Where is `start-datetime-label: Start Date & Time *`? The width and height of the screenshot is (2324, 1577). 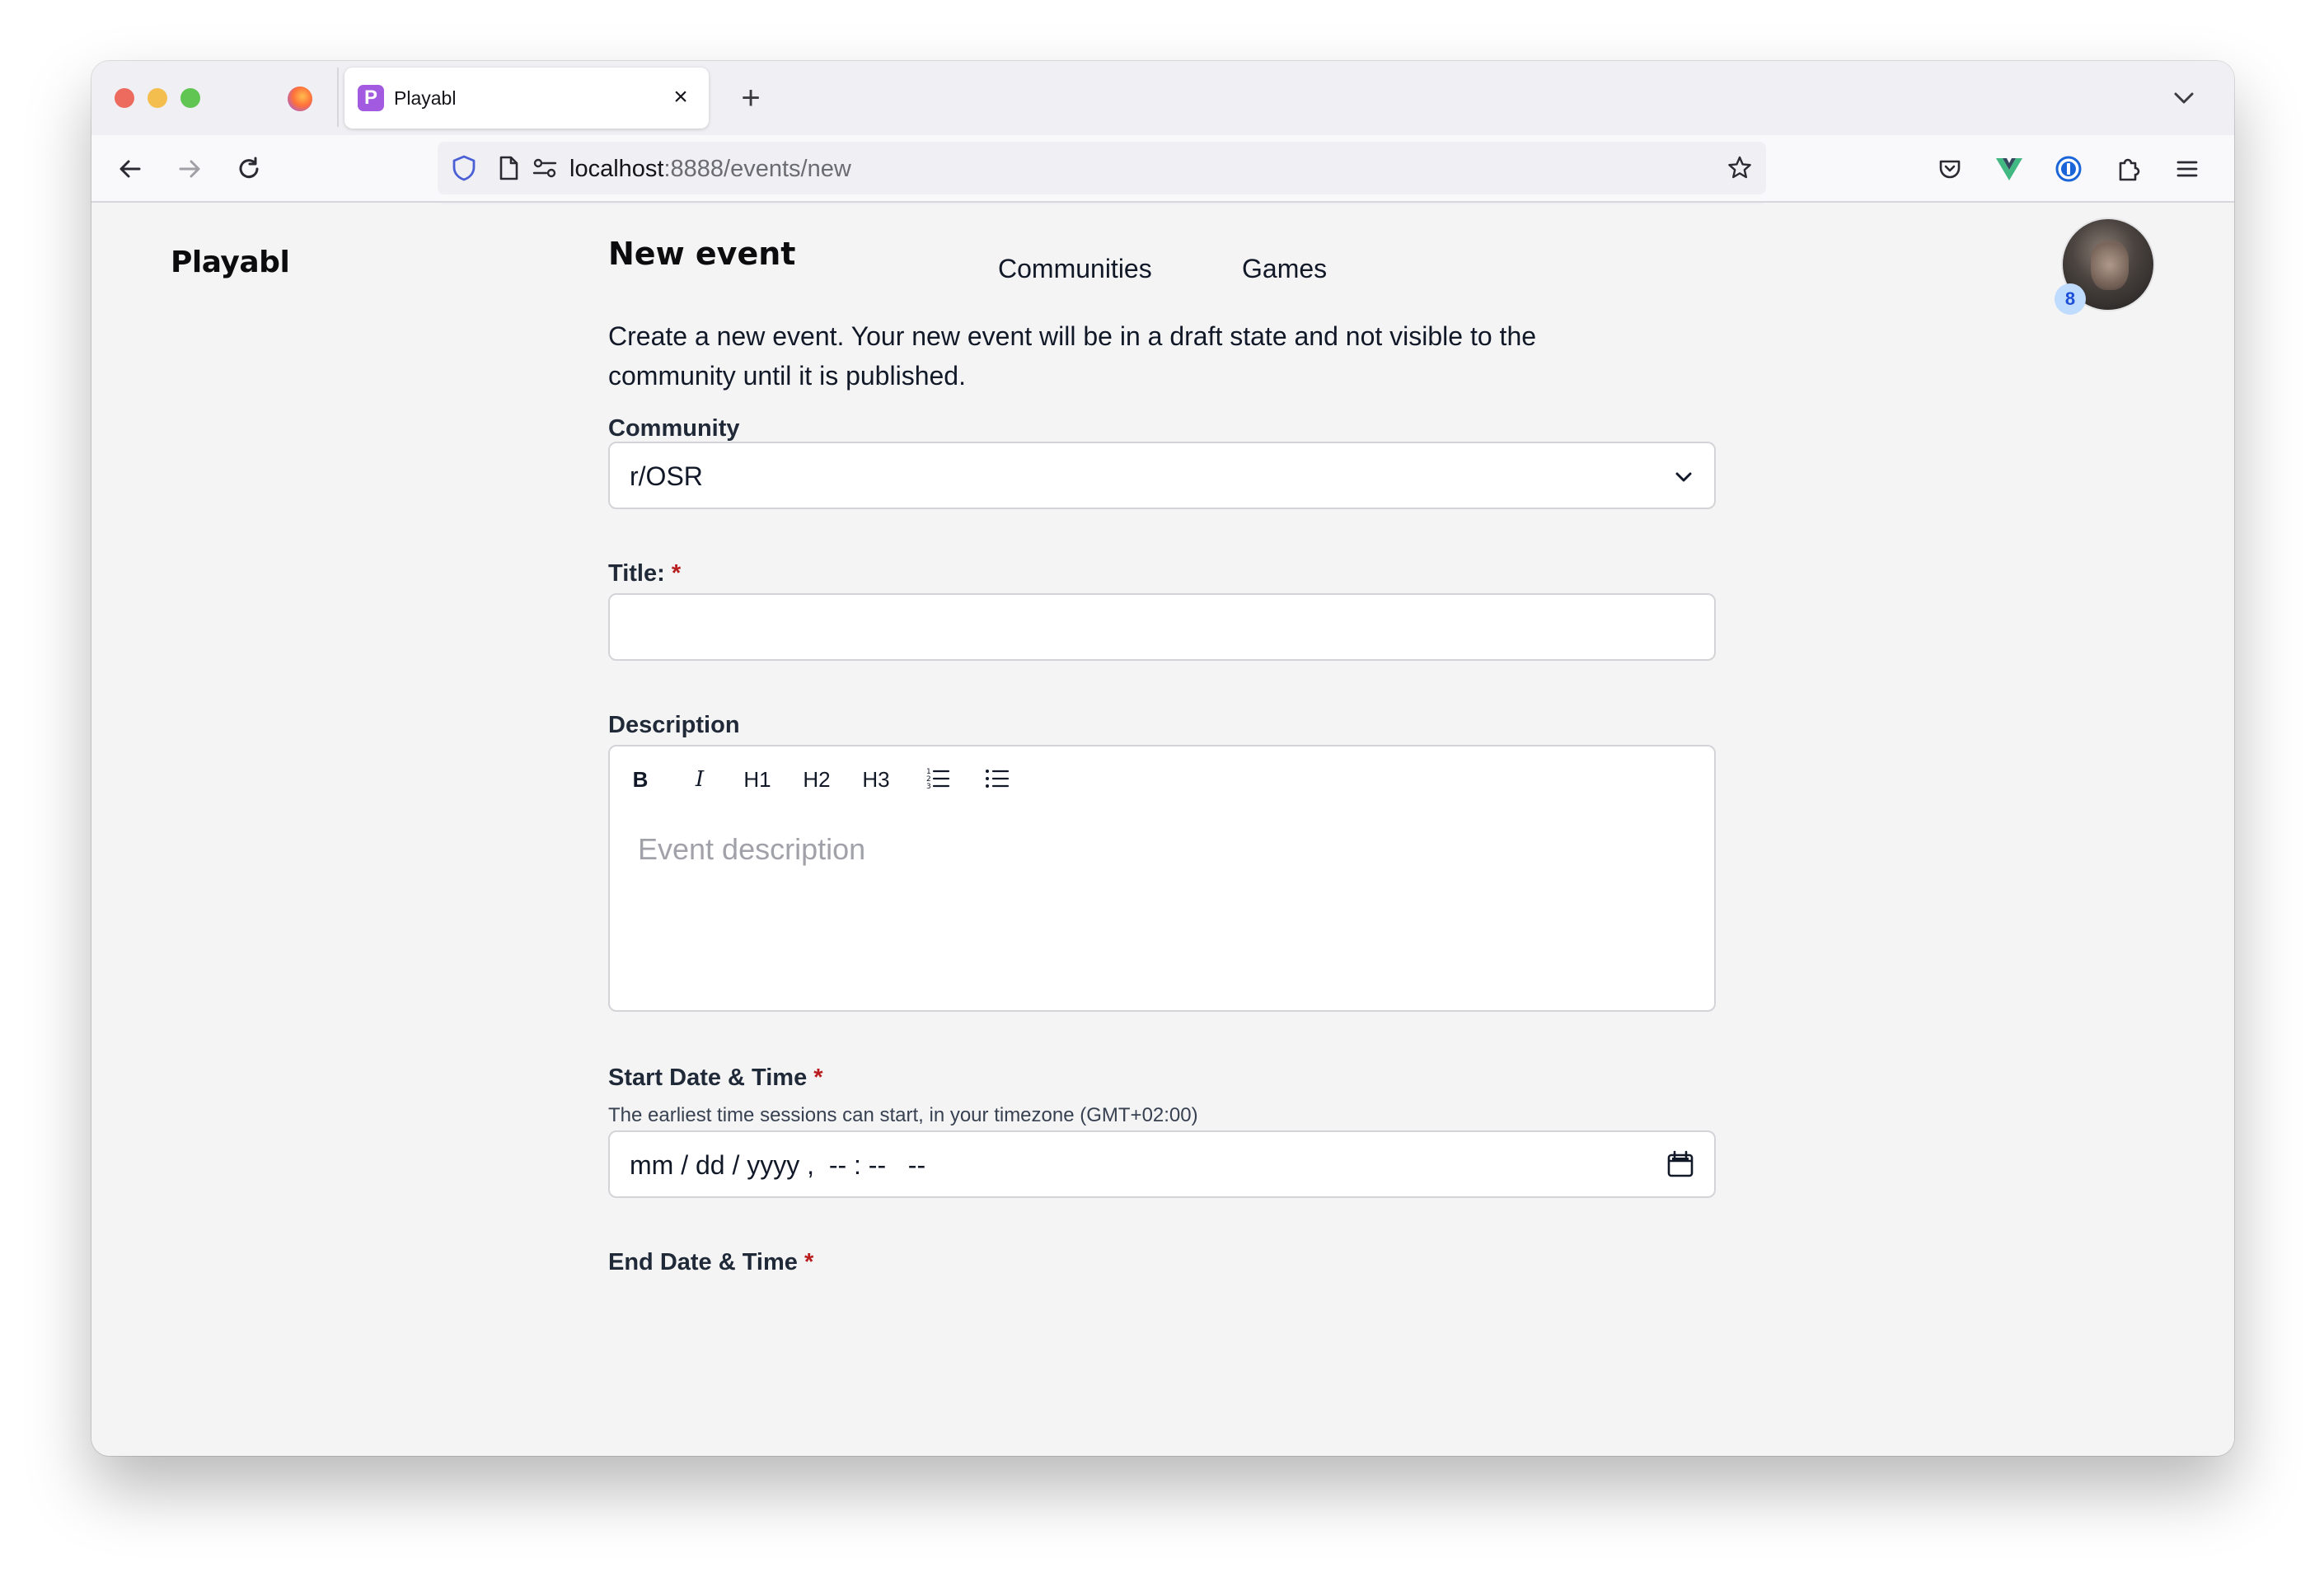 start-datetime-label: Start Date & Time * is located at coordinates (715, 1078).